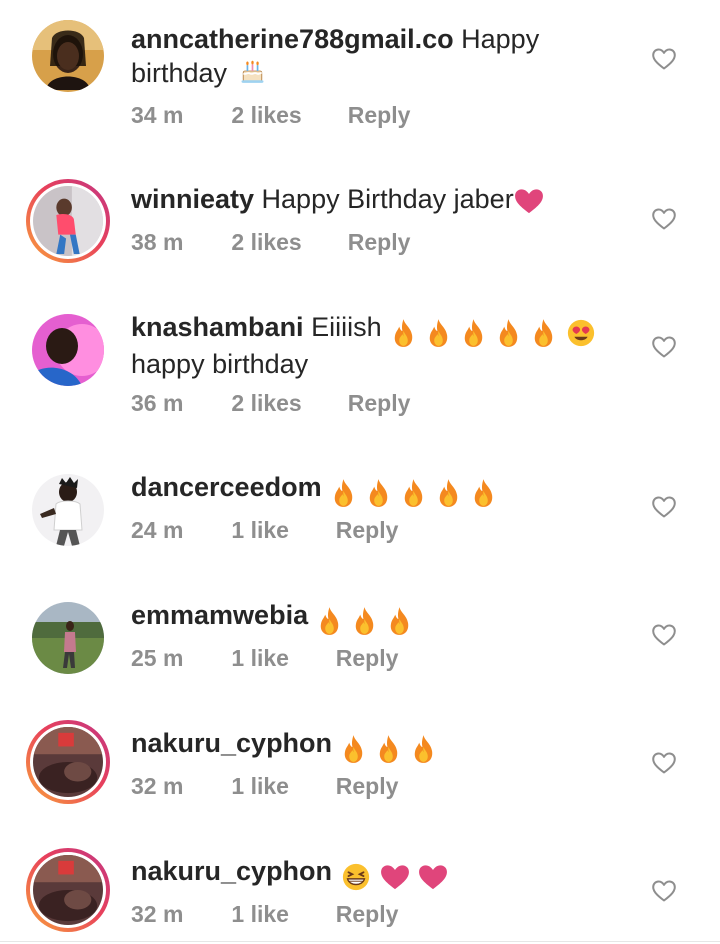  I want to click on comment-username: knashambani, so click(217, 327).